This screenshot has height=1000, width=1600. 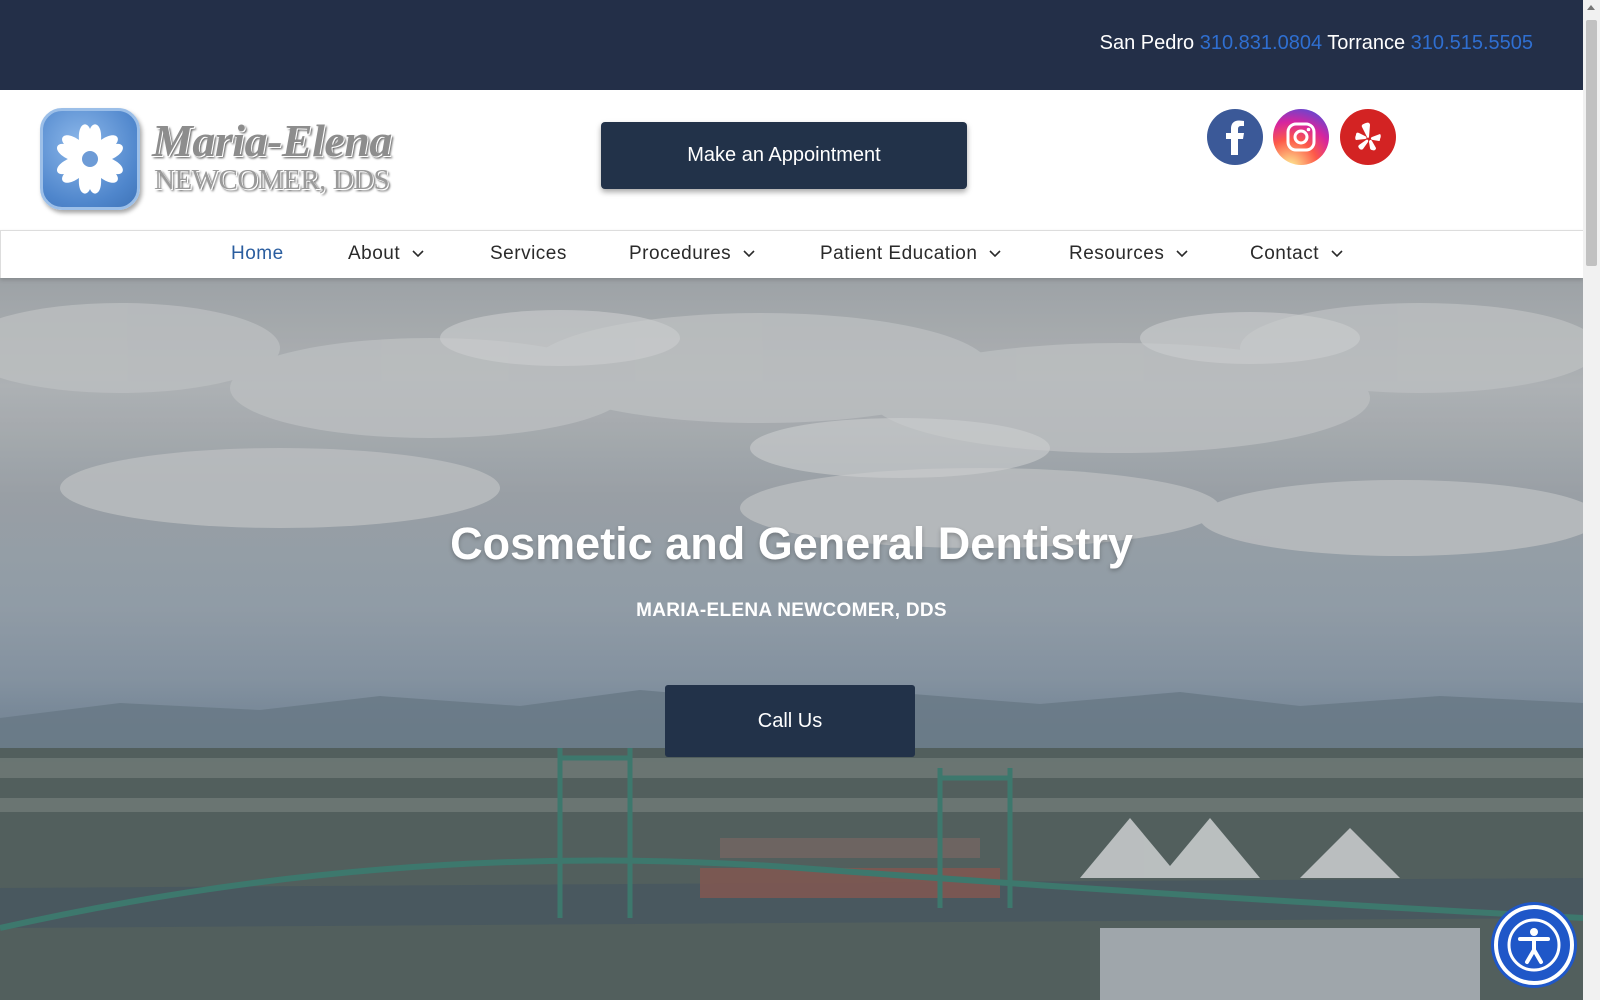 I want to click on instagram-icon, so click(x=1301, y=137).